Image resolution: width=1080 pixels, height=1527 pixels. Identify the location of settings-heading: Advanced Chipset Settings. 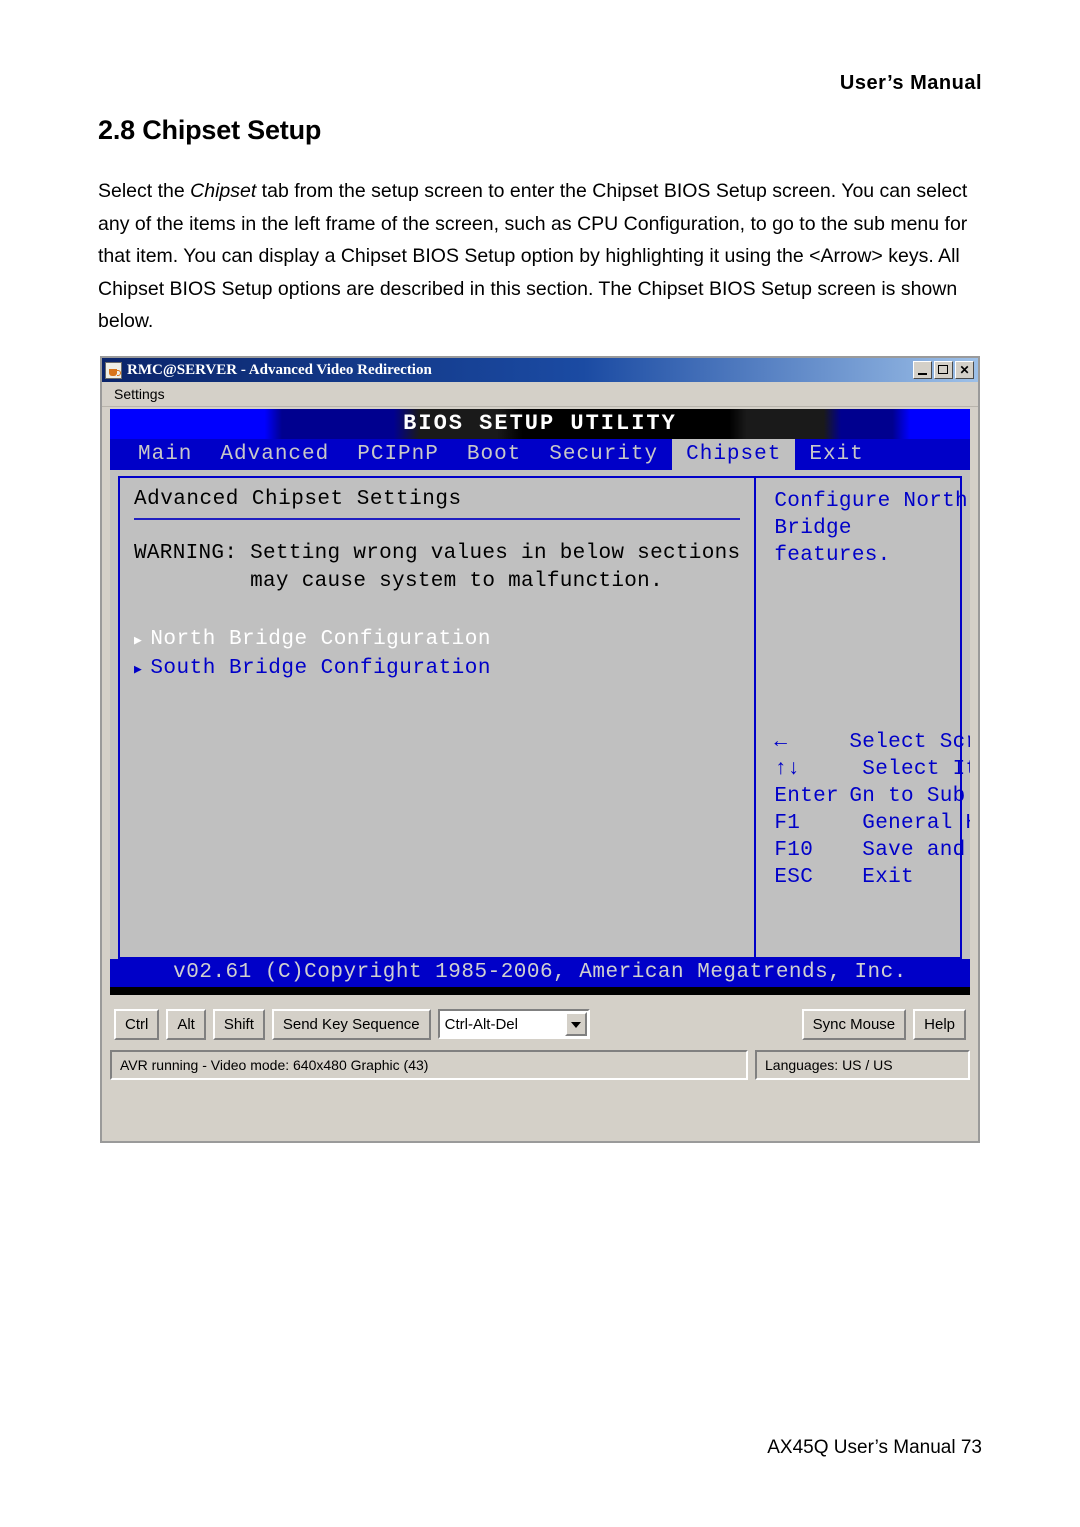
(298, 499).